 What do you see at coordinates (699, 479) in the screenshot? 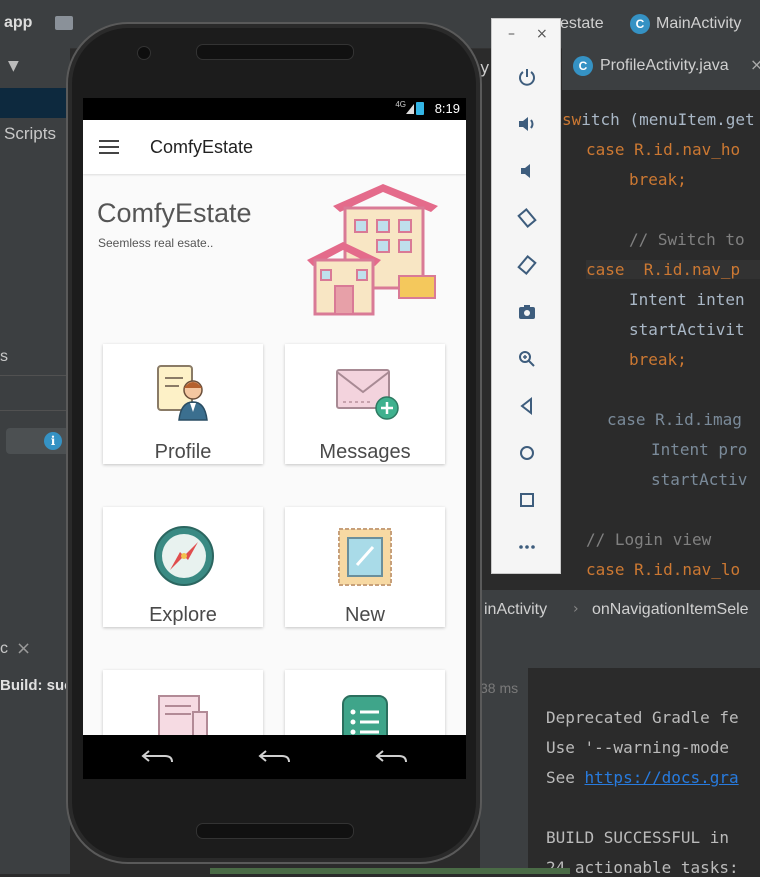
I see `code-line: startActiv` at bounding box center [699, 479].